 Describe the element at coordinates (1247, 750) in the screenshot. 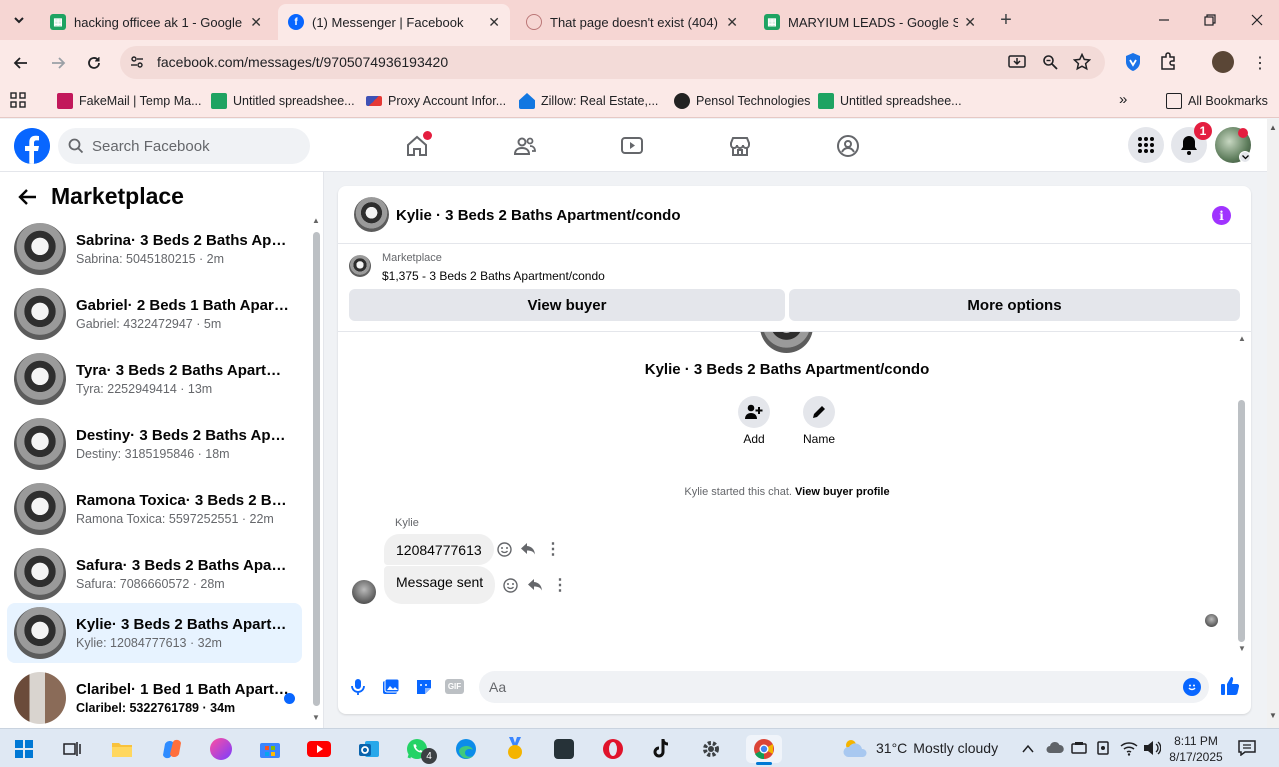

I see `notification-center-icon` at that location.